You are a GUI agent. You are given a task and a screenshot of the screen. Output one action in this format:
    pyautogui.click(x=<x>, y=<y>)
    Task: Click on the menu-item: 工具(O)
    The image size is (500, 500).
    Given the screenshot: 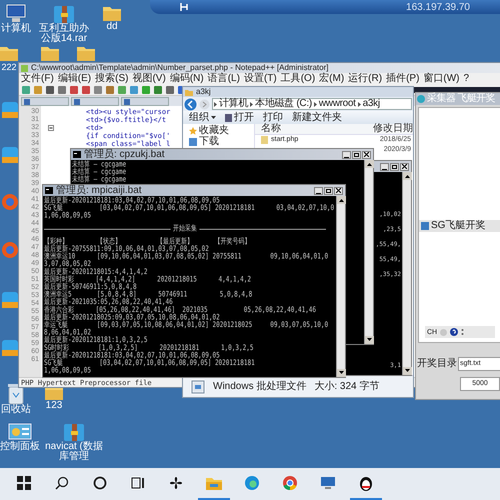 What is the action you would take?
    pyautogui.click(x=298, y=79)
    